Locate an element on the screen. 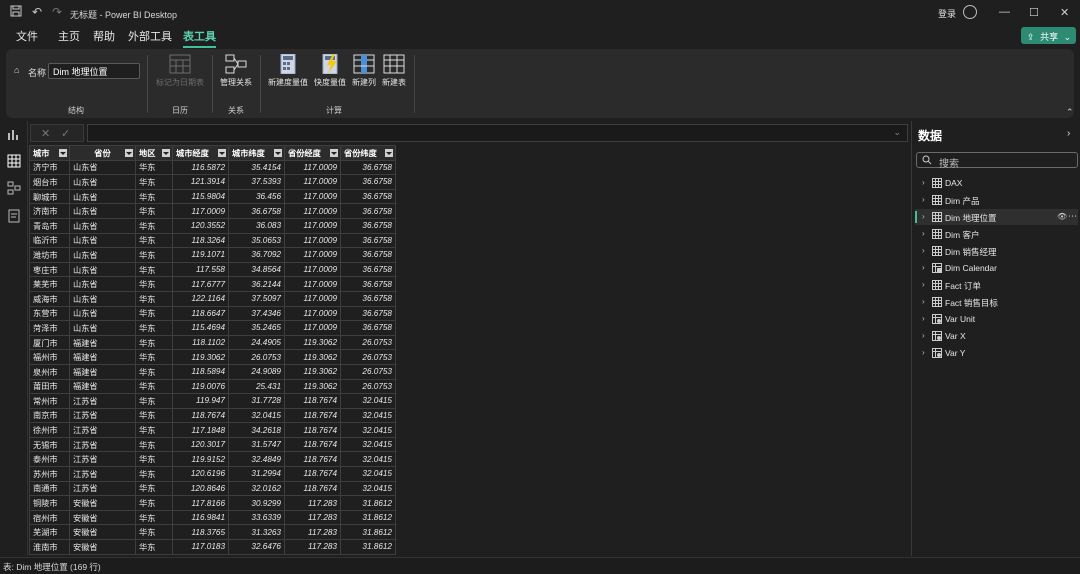  table-row: 烟台市 山东省 华东 121.3914 37.5393 117.0009 36.6758 is located at coordinates (212, 182).